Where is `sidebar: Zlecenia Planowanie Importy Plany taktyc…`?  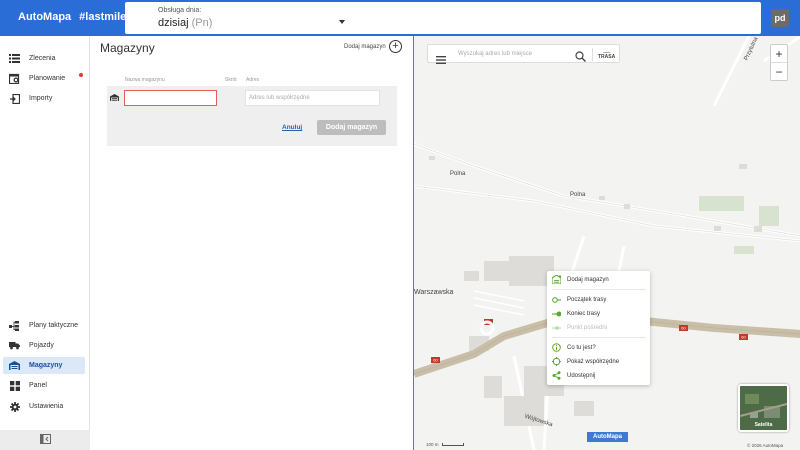
sidebar: Zlecenia Planowanie Importy Plany taktyc… is located at coordinates (45, 243).